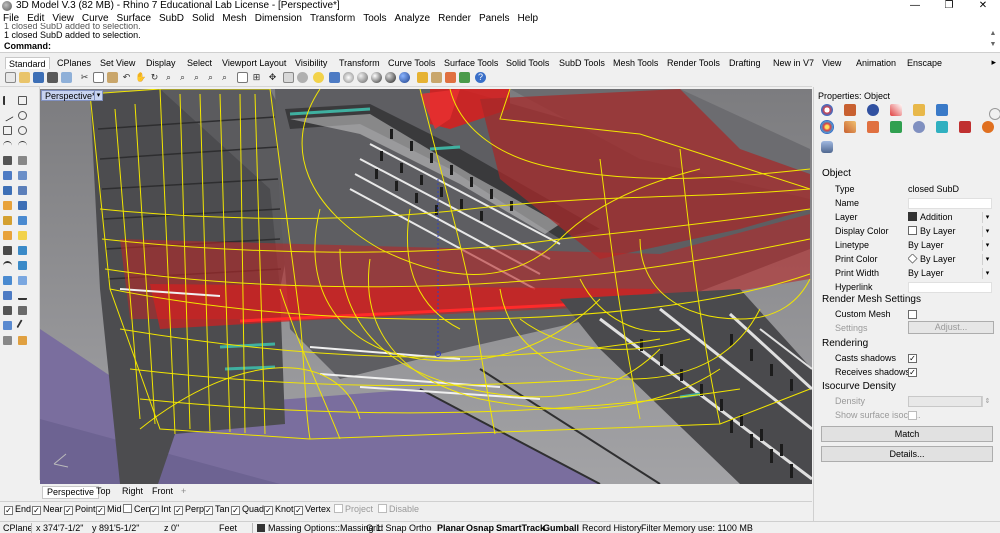 The image size is (1000, 533). I want to click on curve-piping-icon, so click(896, 127).